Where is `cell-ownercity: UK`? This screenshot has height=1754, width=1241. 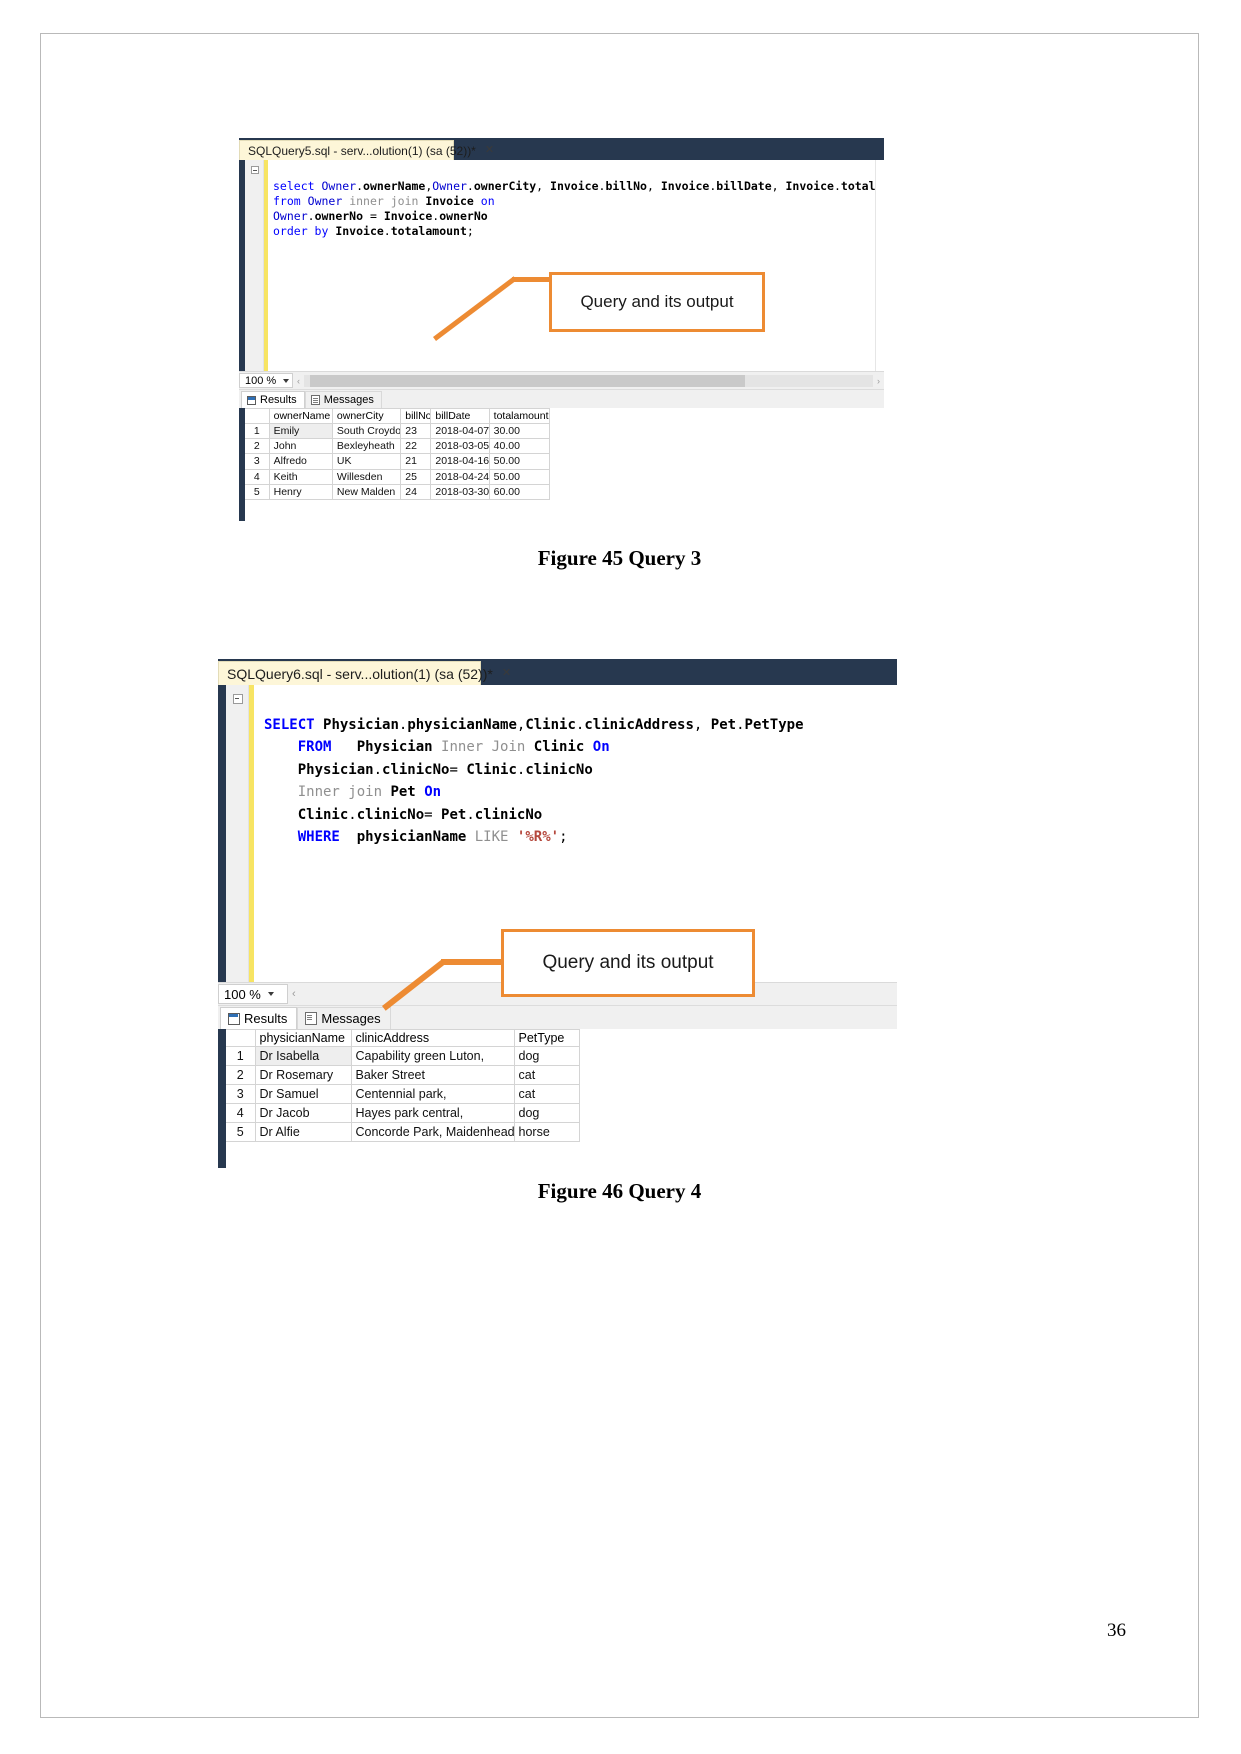 cell-ownercity: UK is located at coordinates (366, 461).